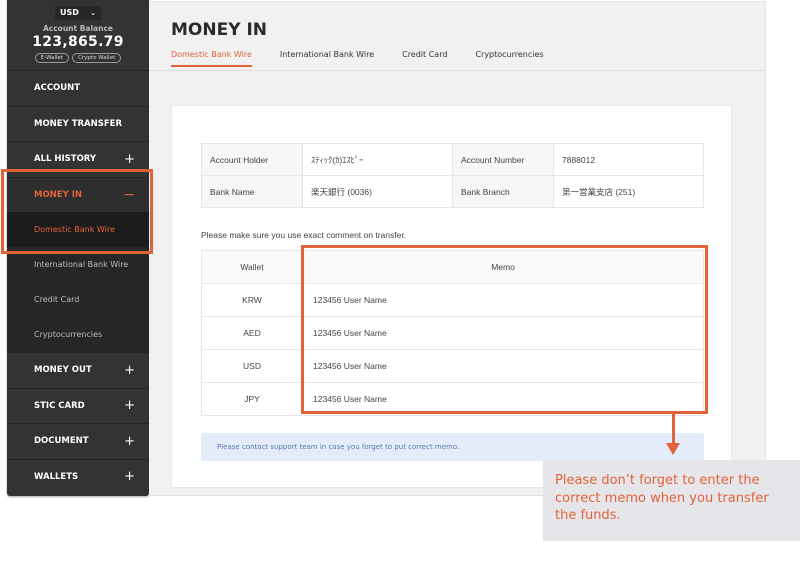  What do you see at coordinates (252, 159) in the screenshot?
I see `account-holder-label: Account Holder` at bounding box center [252, 159].